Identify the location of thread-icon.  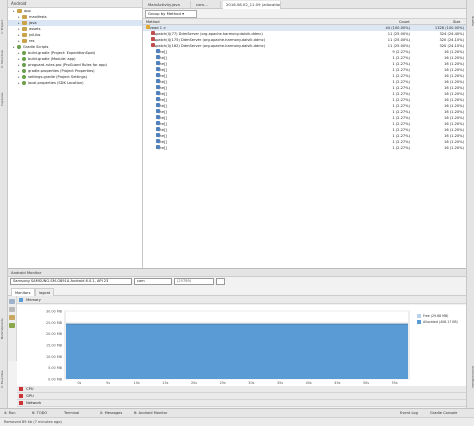
(148, 27).